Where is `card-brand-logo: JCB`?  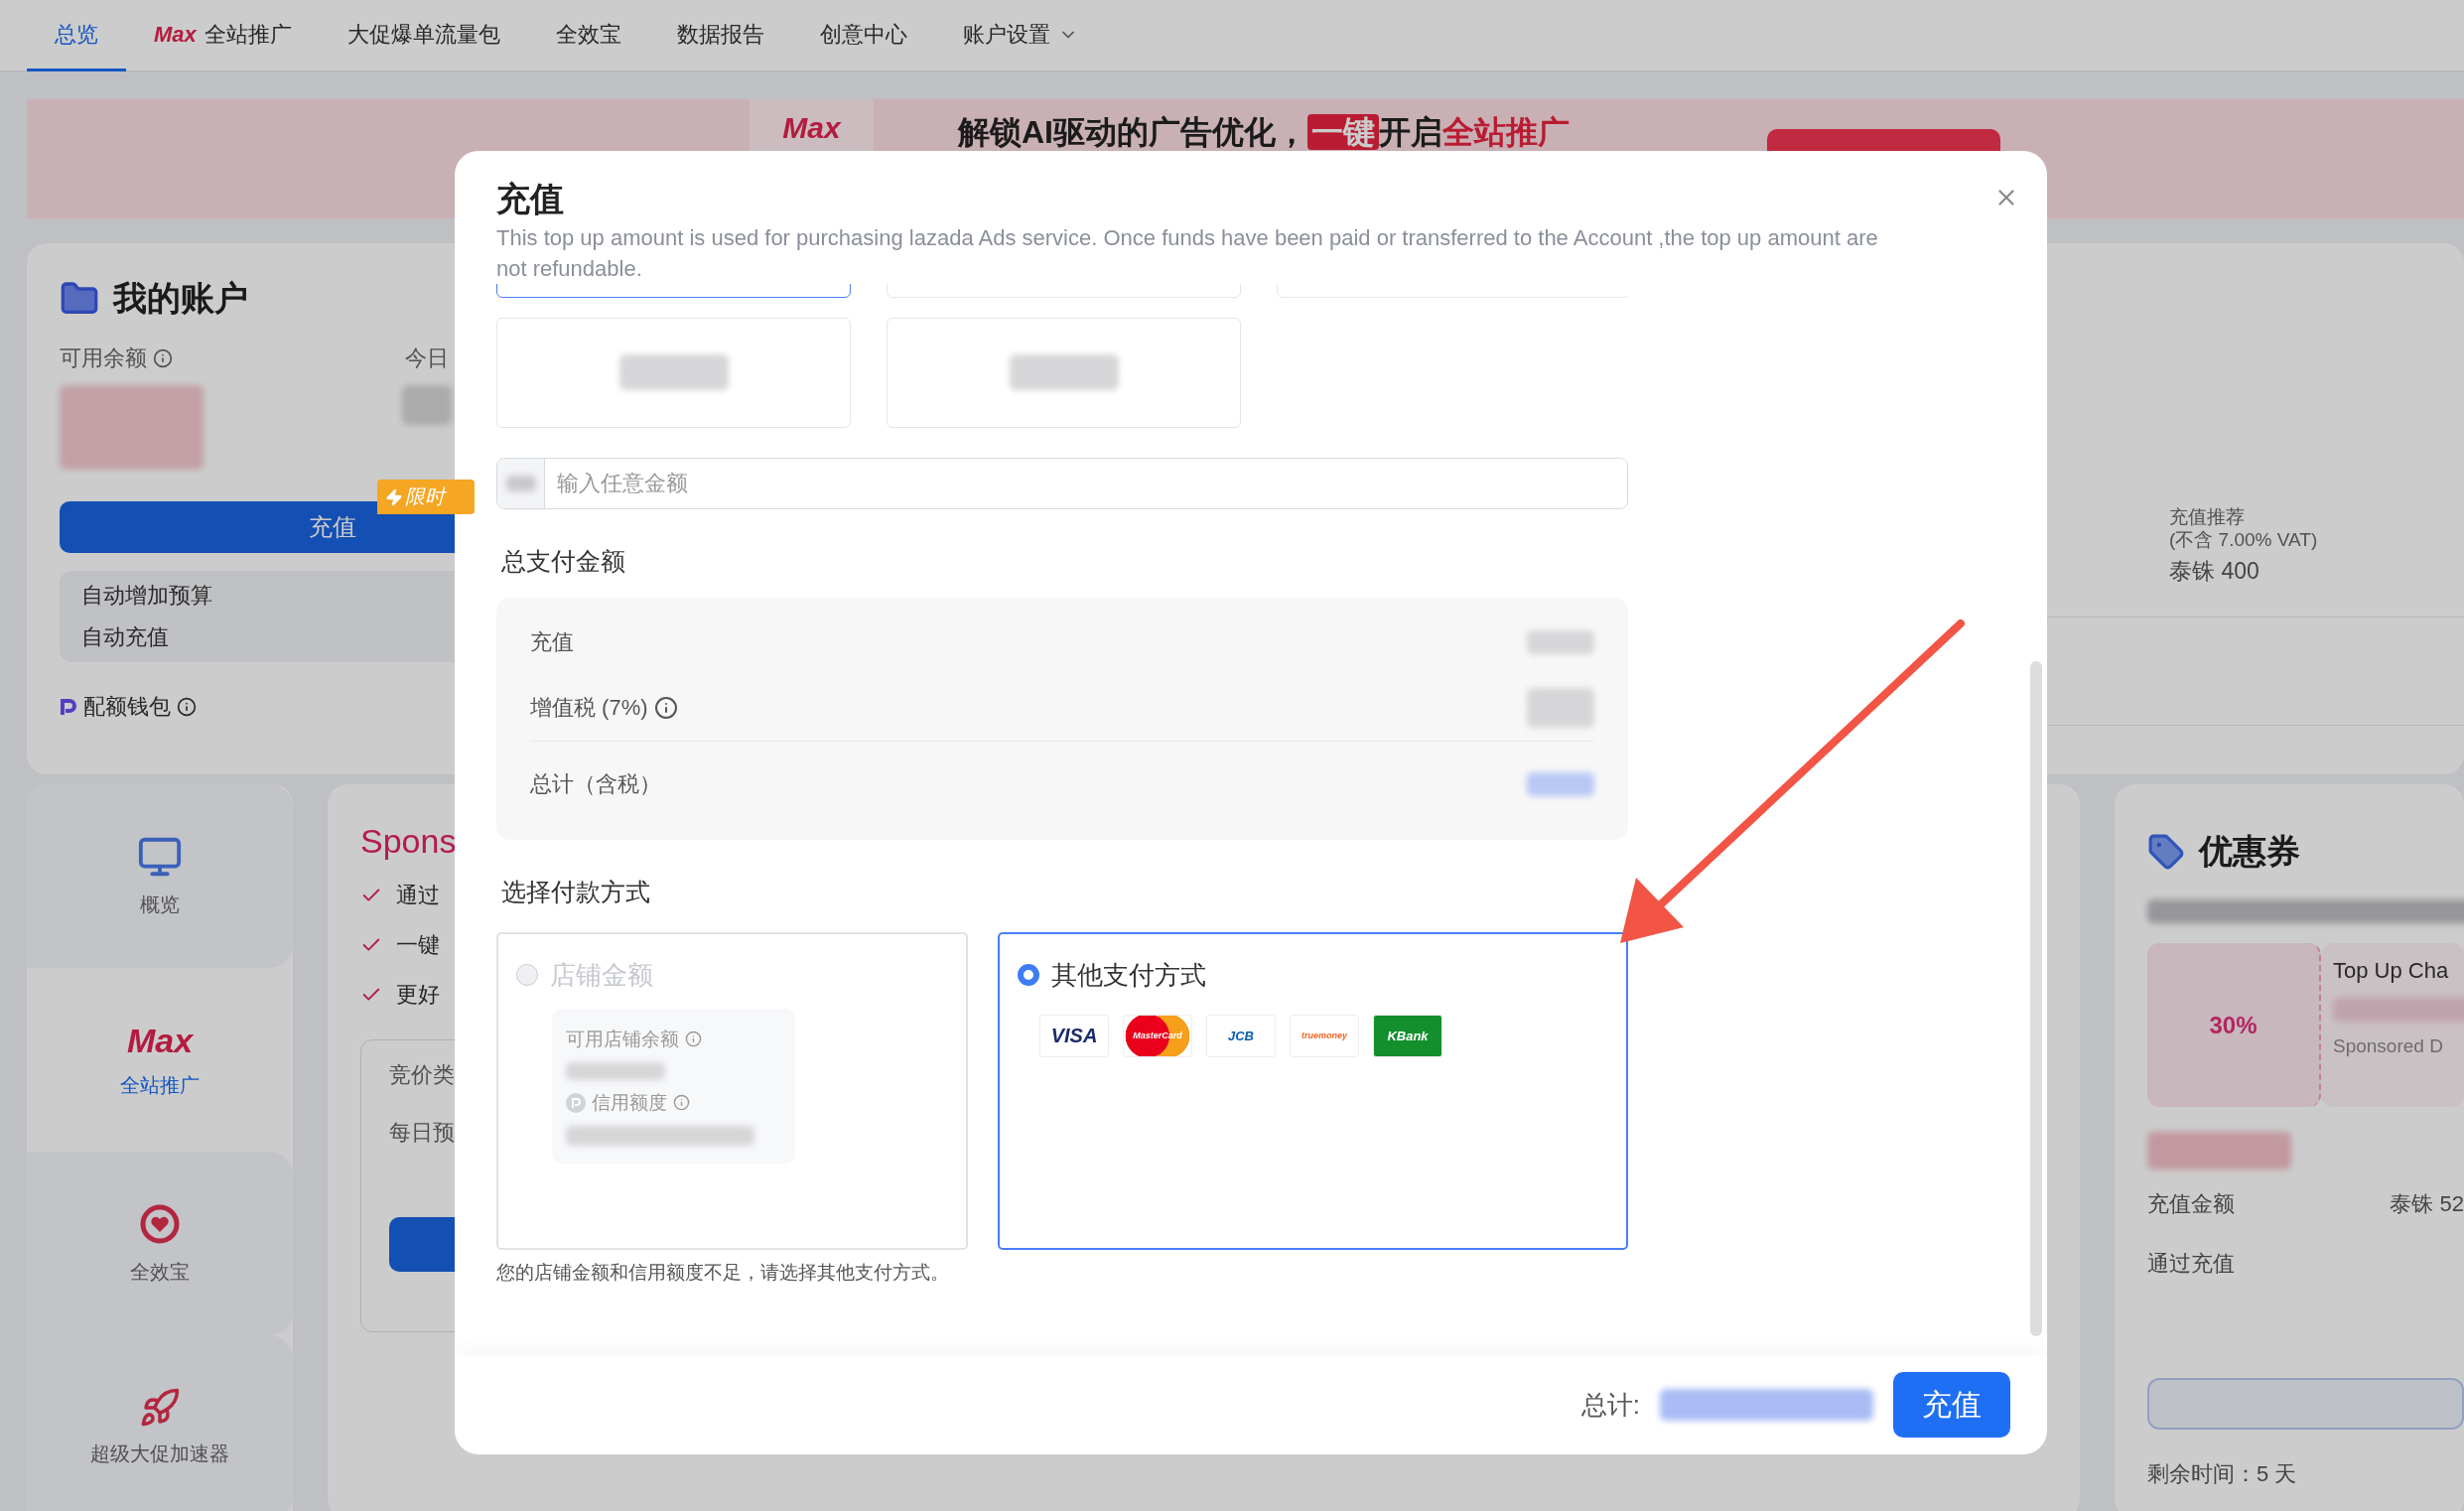 card-brand-logo: JCB is located at coordinates (1241, 1036).